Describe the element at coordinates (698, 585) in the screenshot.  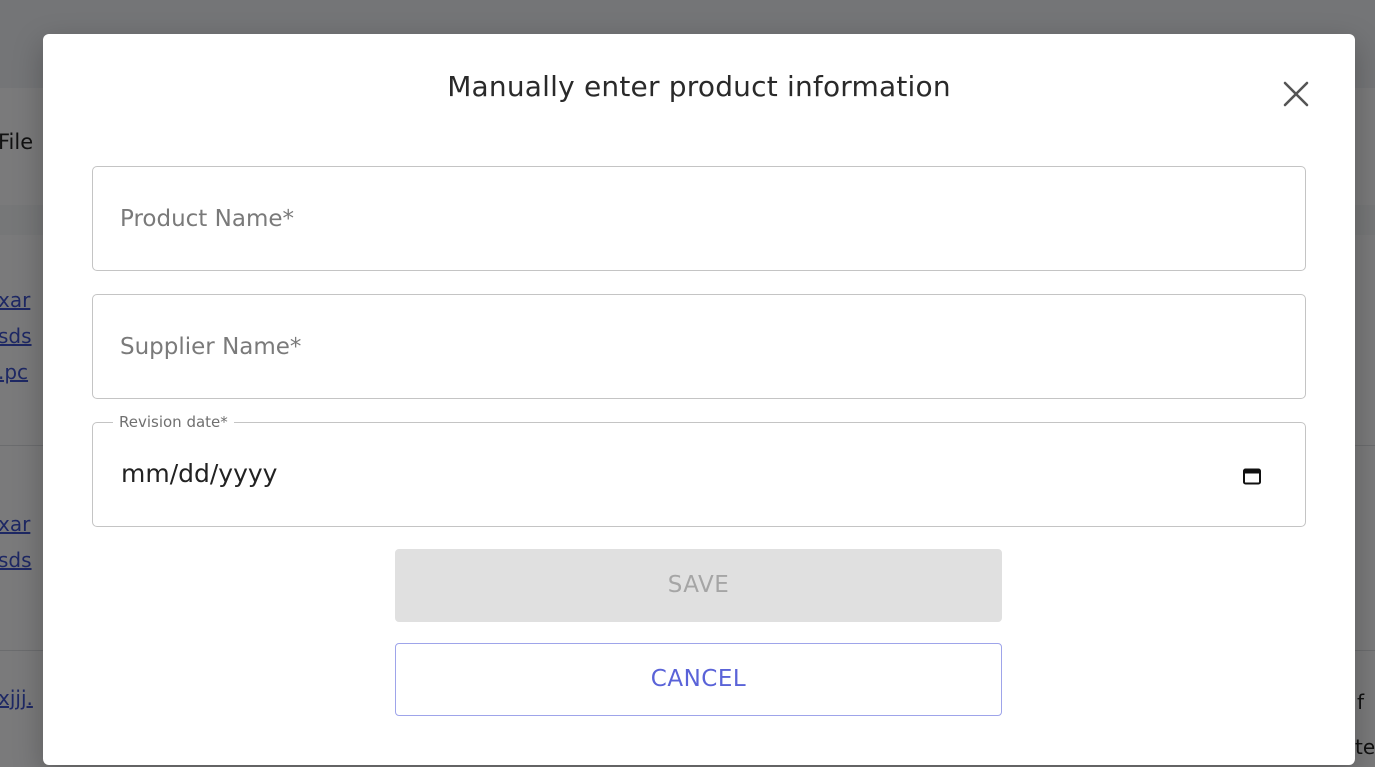
I see `save-button: SAVE` at that location.